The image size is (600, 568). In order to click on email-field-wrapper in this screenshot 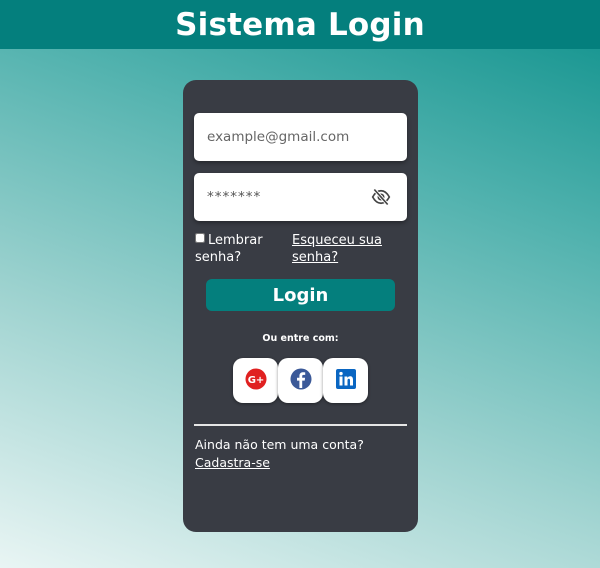, I will do `click(300, 137)`.